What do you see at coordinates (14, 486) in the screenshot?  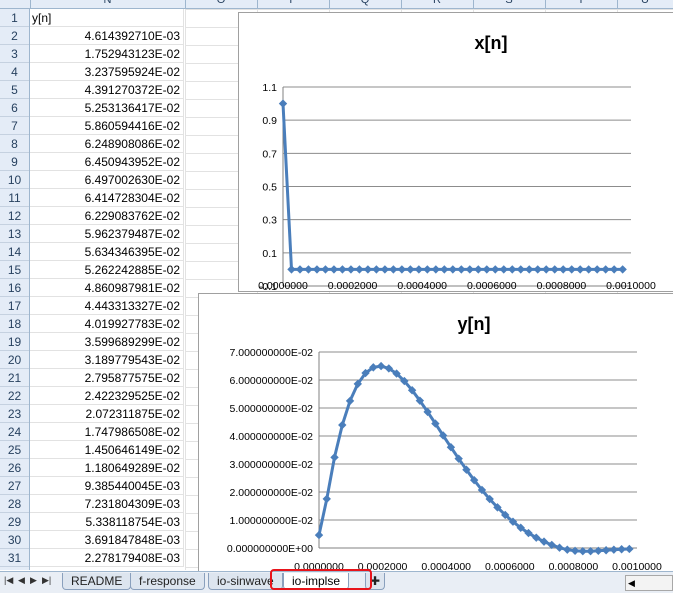 I see `row-number: 27` at bounding box center [14, 486].